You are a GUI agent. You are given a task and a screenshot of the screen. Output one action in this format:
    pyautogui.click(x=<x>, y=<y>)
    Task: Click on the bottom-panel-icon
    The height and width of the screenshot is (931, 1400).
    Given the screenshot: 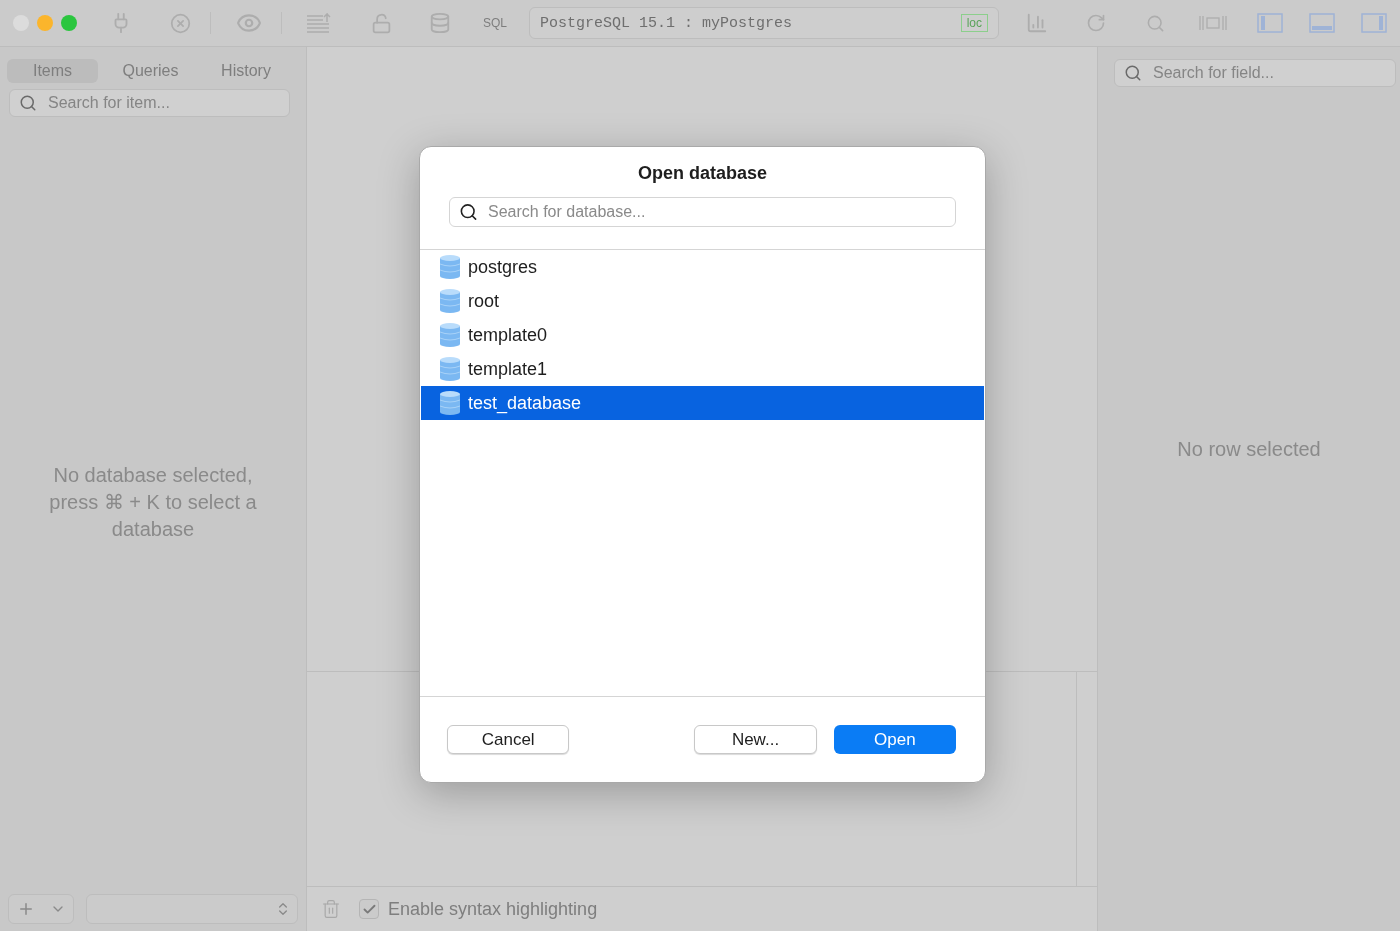 What is the action you would take?
    pyautogui.click(x=1322, y=23)
    